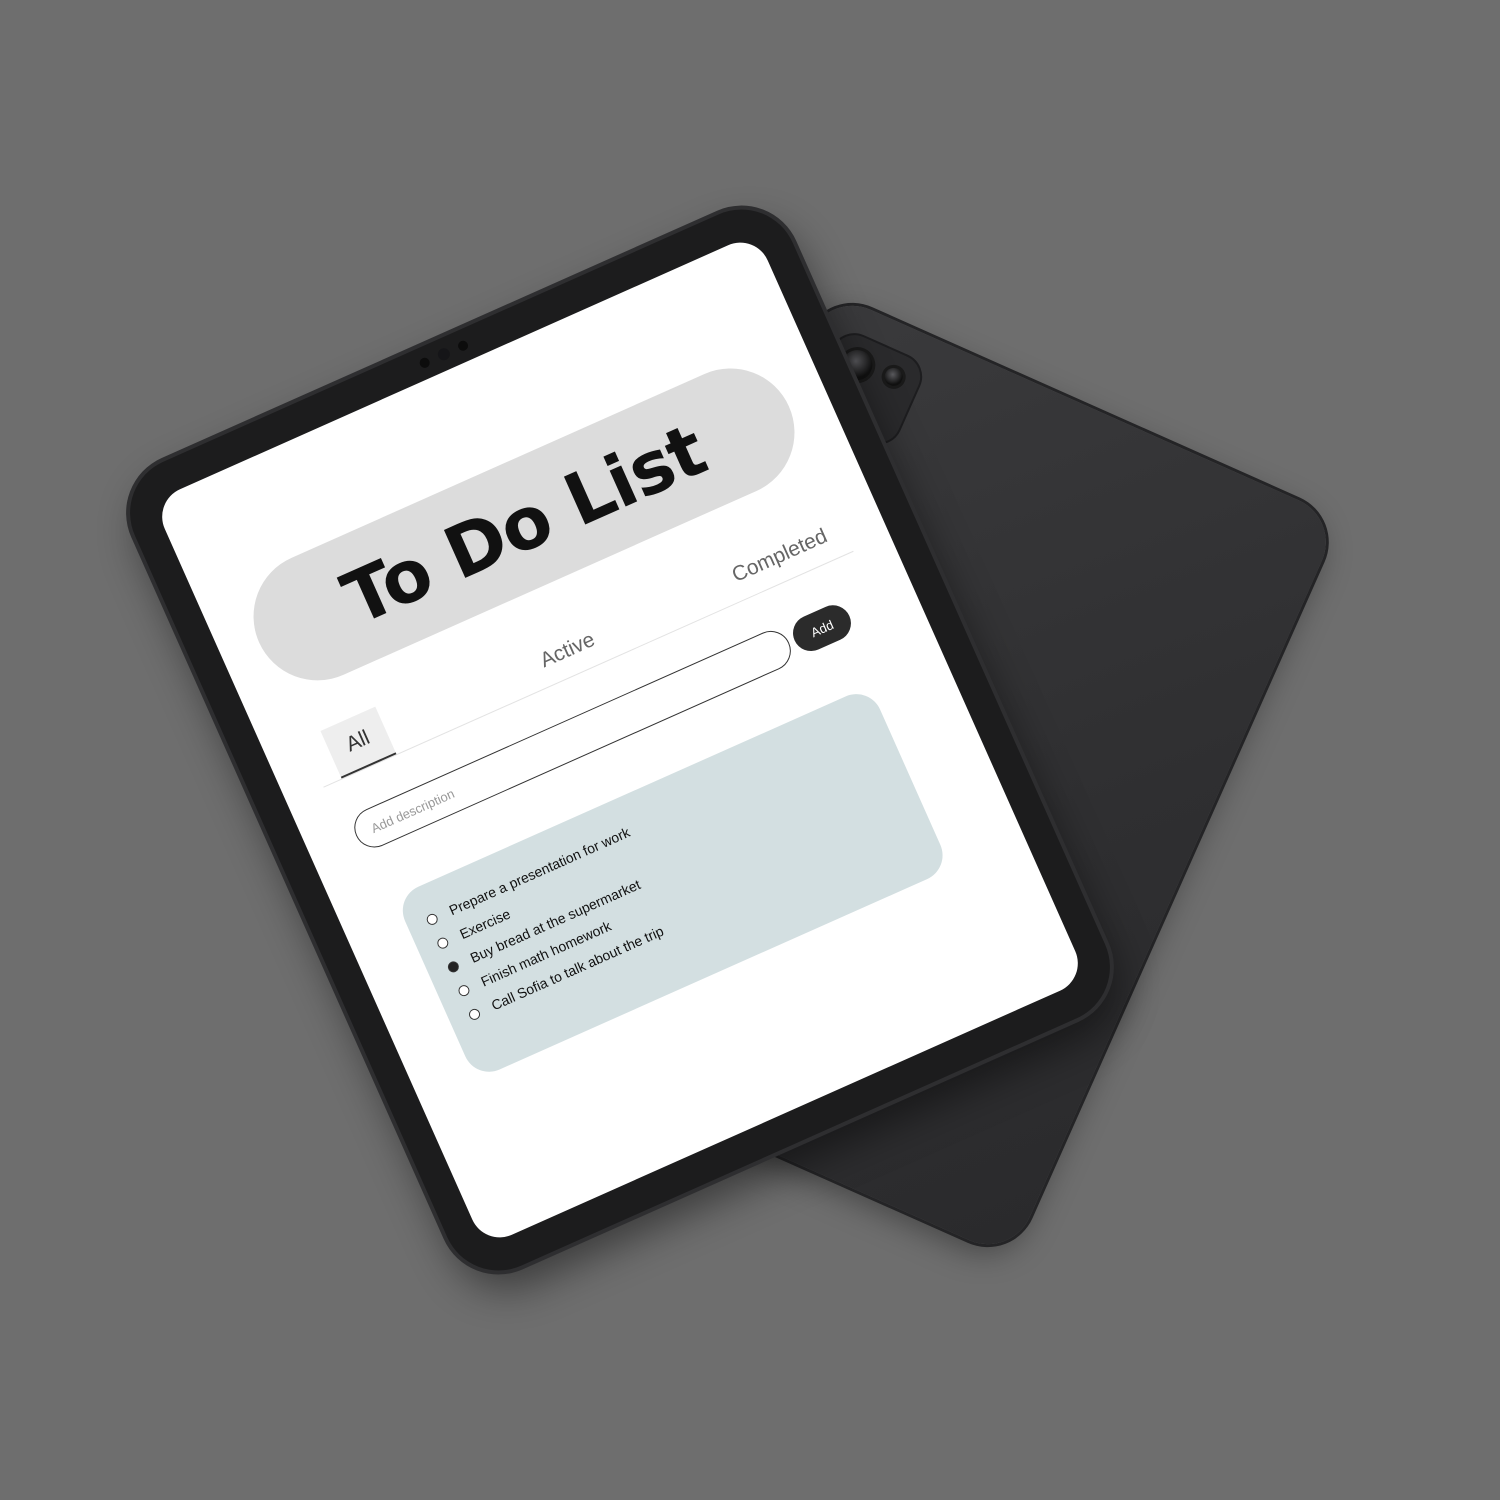  Describe the element at coordinates (567, 650) in the screenshot. I see `tab-active: Active` at that location.